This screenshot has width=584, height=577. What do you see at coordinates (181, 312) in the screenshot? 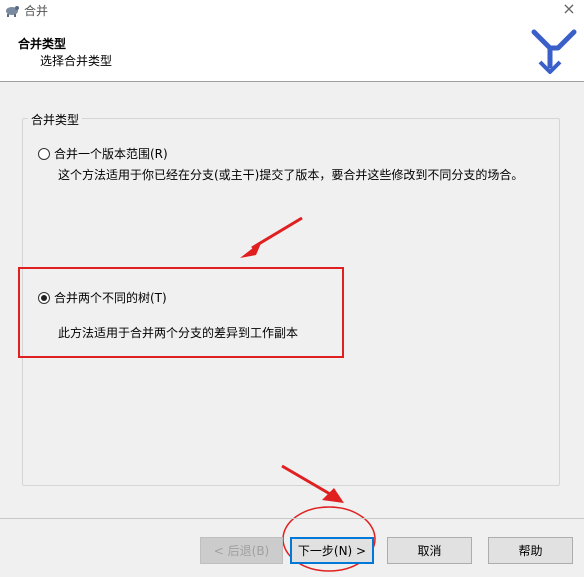
I see `annotation-highlight-box` at bounding box center [181, 312].